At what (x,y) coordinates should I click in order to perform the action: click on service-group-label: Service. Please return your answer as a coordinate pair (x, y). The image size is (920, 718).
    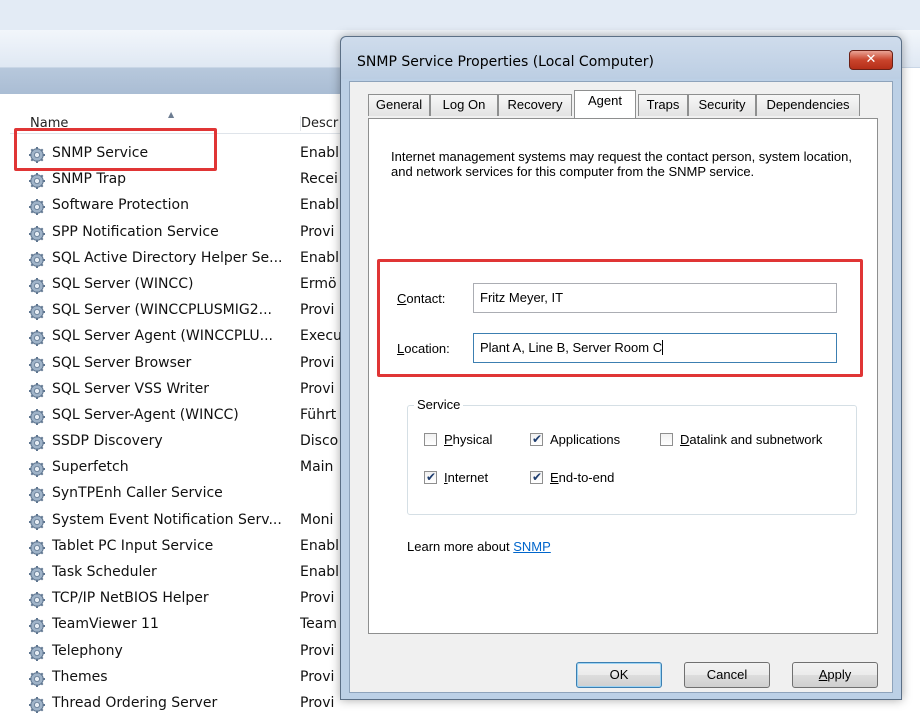
    Looking at the image, I should click on (439, 404).